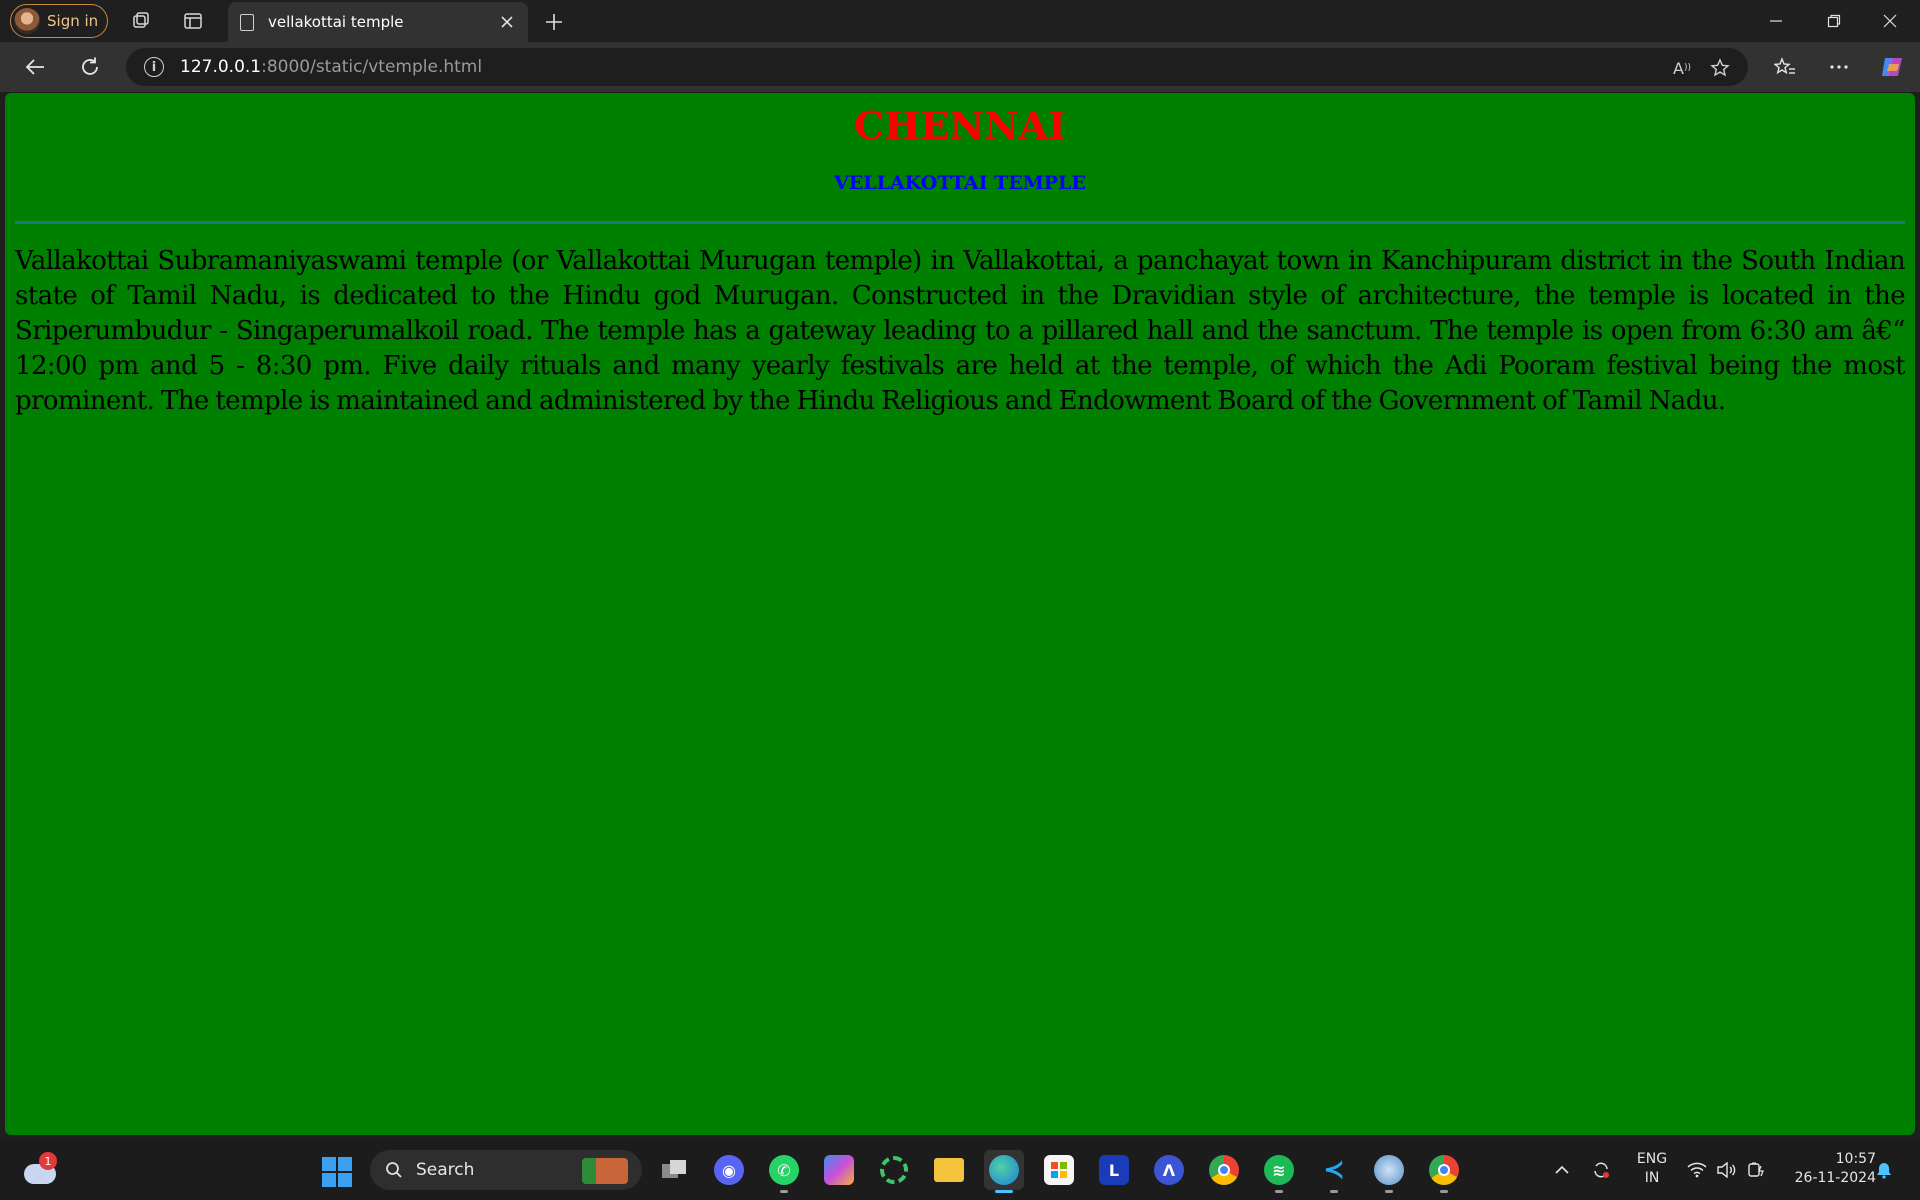 The height and width of the screenshot is (1200, 1920). What do you see at coordinates (1835, 1178) in the screenshot?
I see `clock-date: 26-11-2024` at bounding box center [1835, 1178].